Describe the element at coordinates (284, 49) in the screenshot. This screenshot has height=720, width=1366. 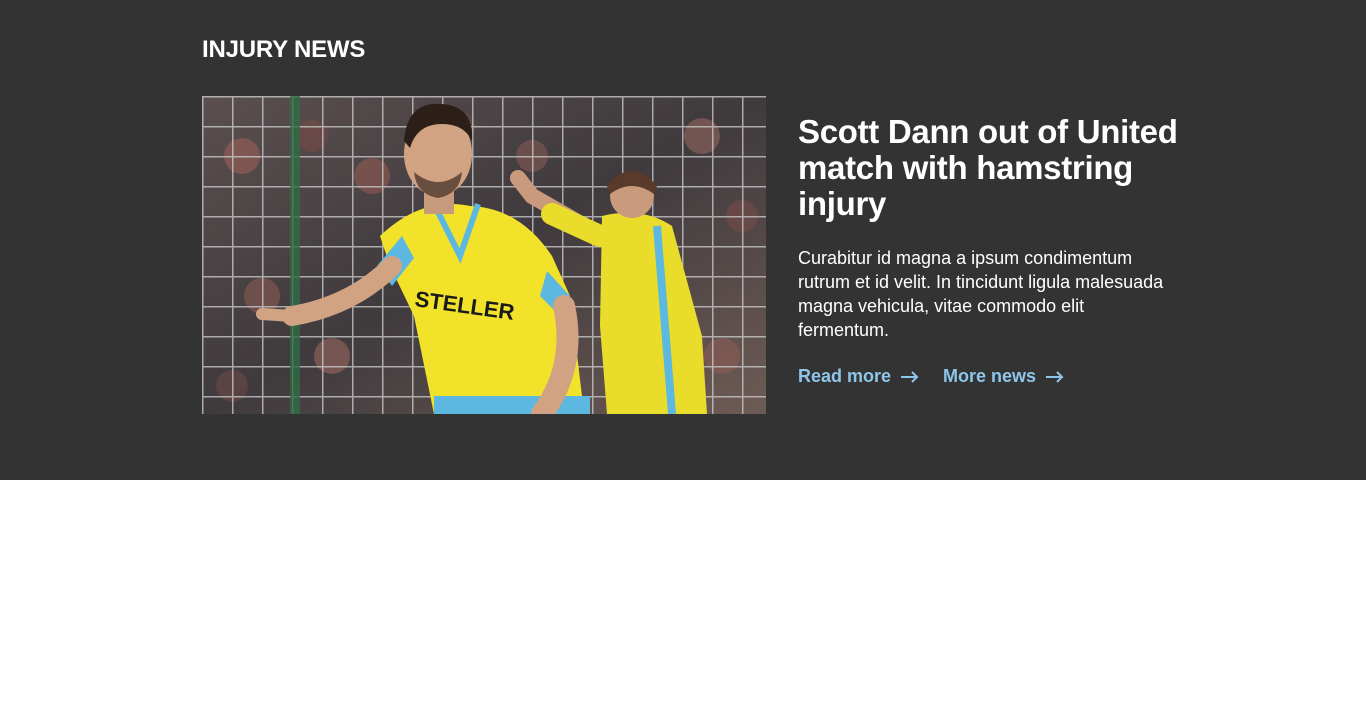
I see `section-title: INJURY NEWS` at that location.